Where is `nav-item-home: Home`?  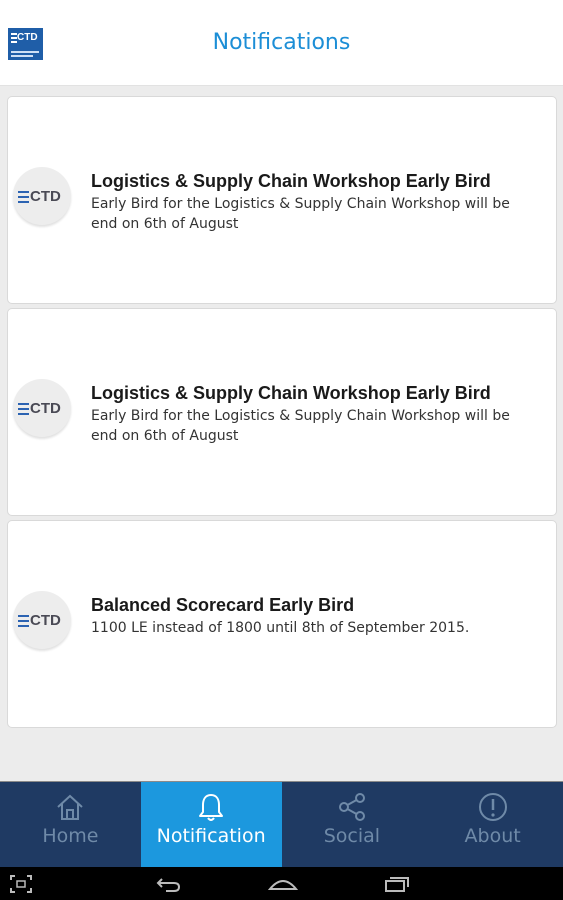 nav-item-home: Home is located at coordinates (70, 824).